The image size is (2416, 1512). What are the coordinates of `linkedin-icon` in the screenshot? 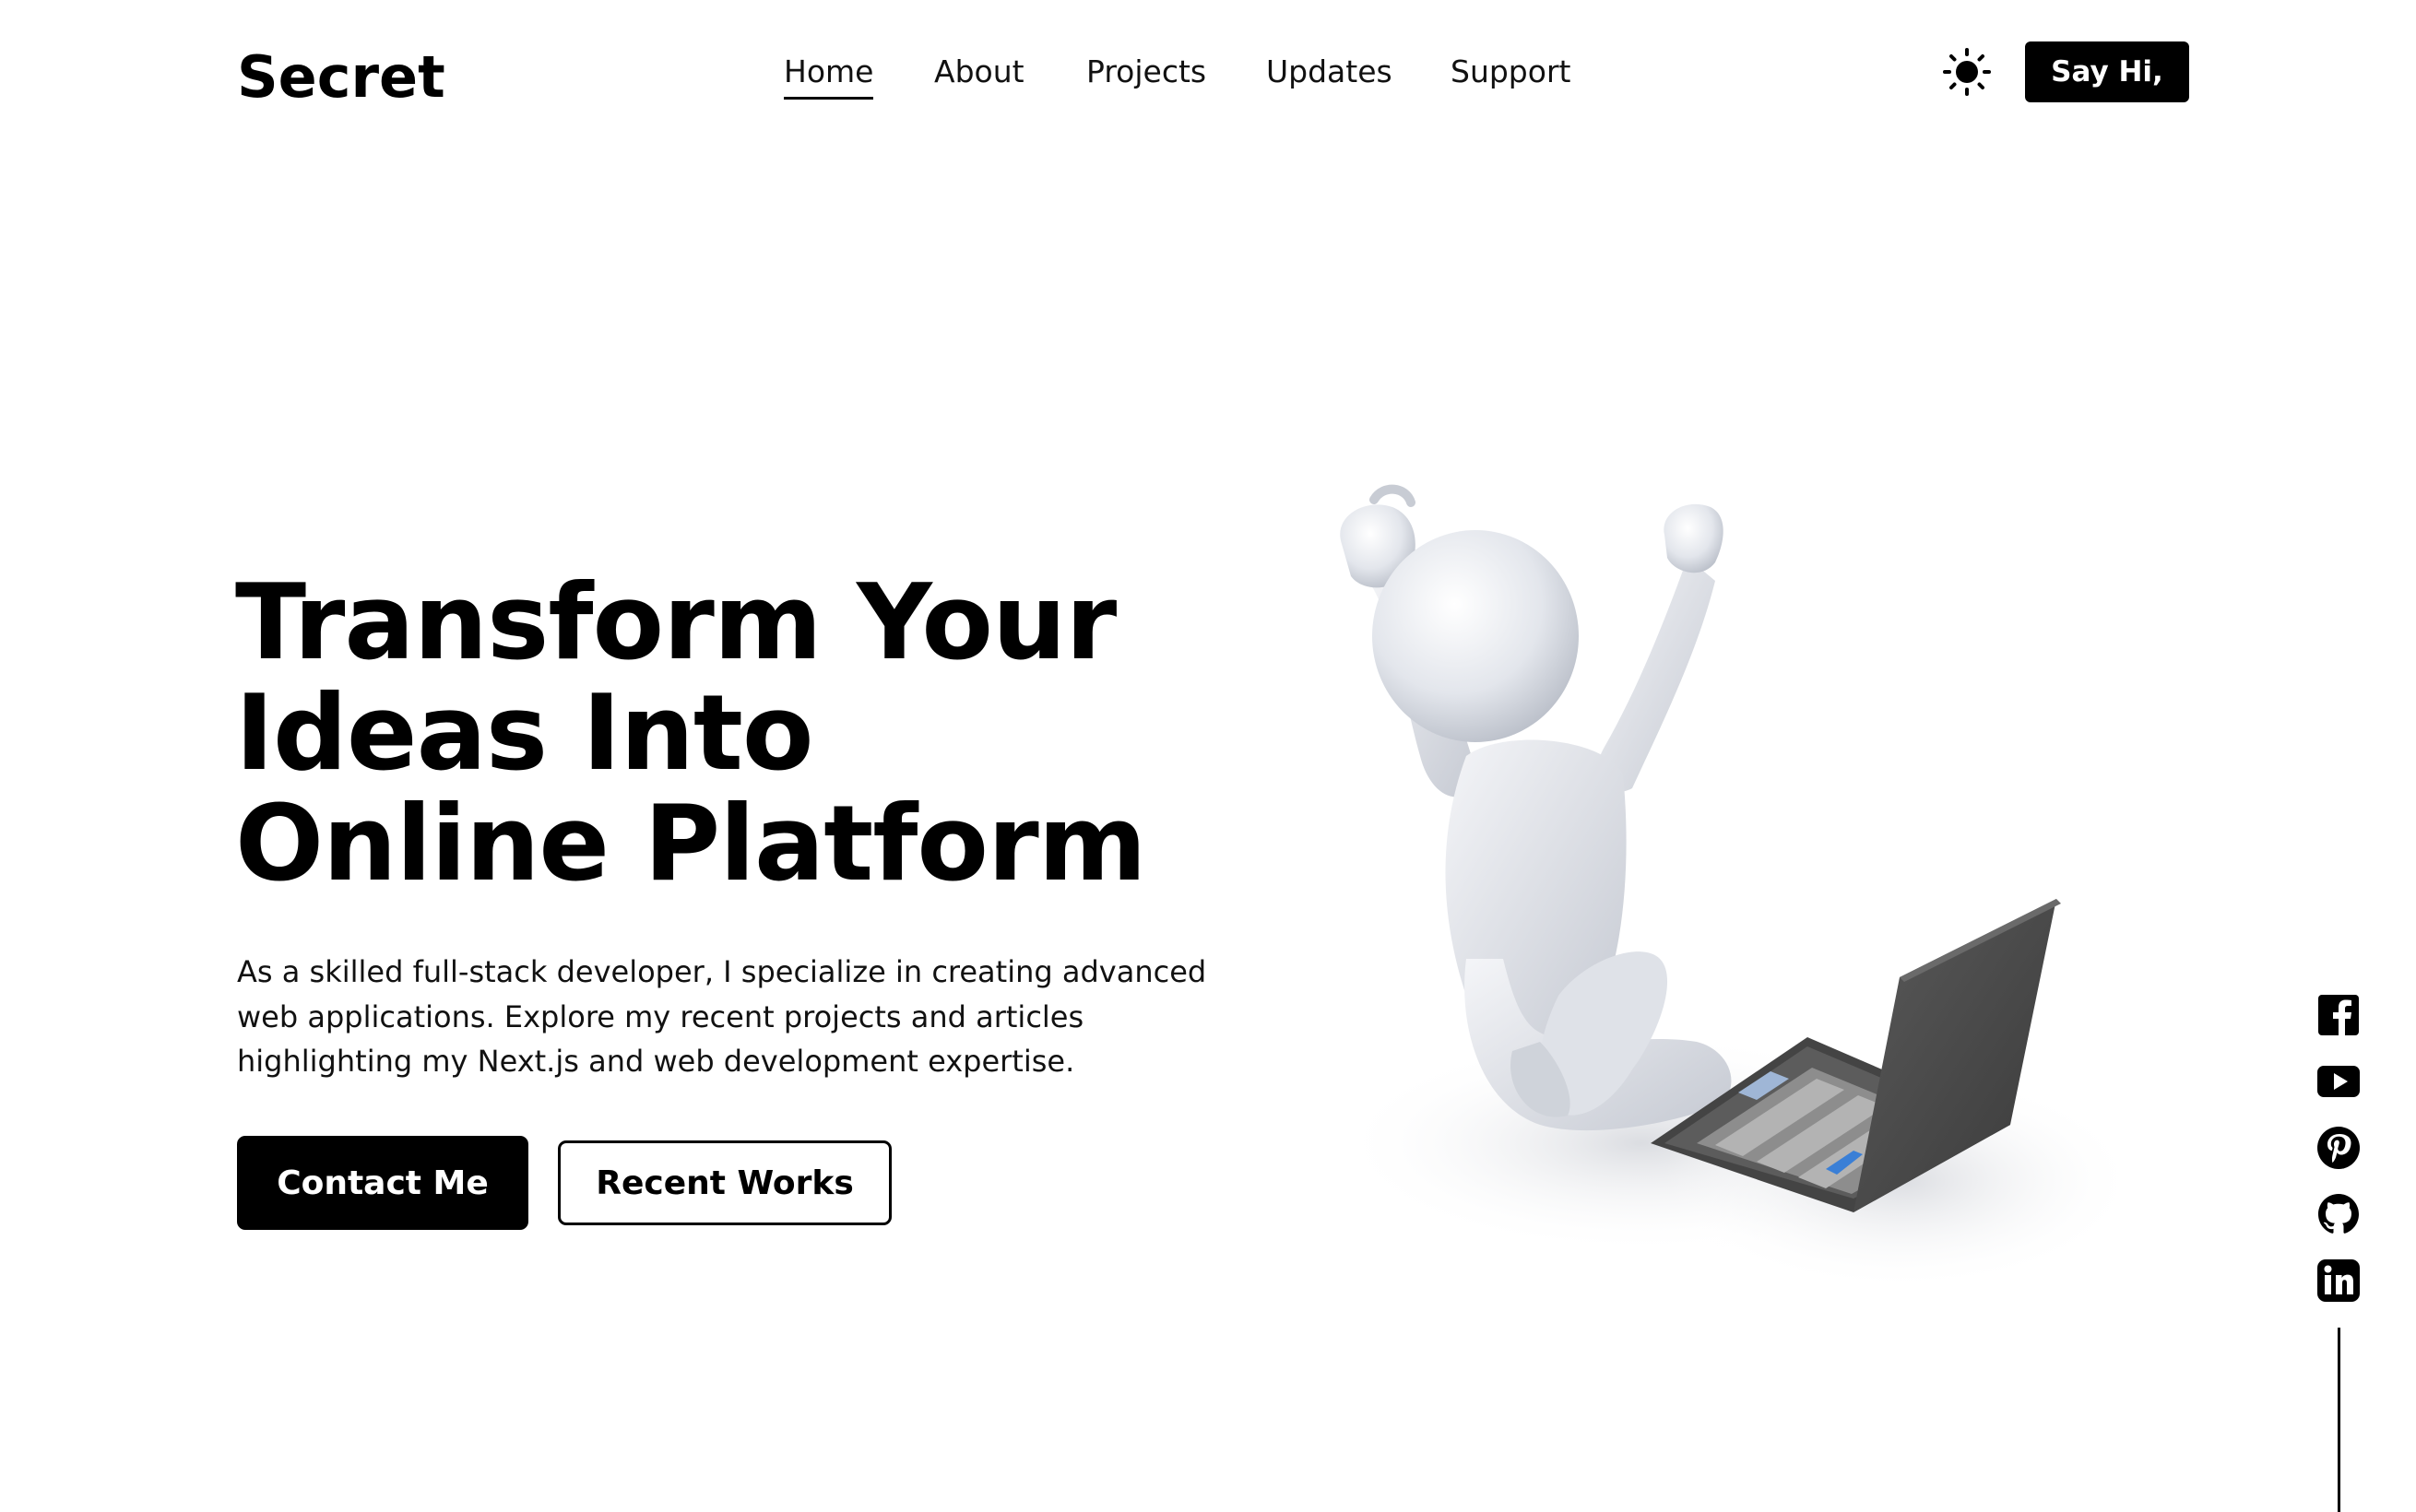 It's located at (2339, 1281).